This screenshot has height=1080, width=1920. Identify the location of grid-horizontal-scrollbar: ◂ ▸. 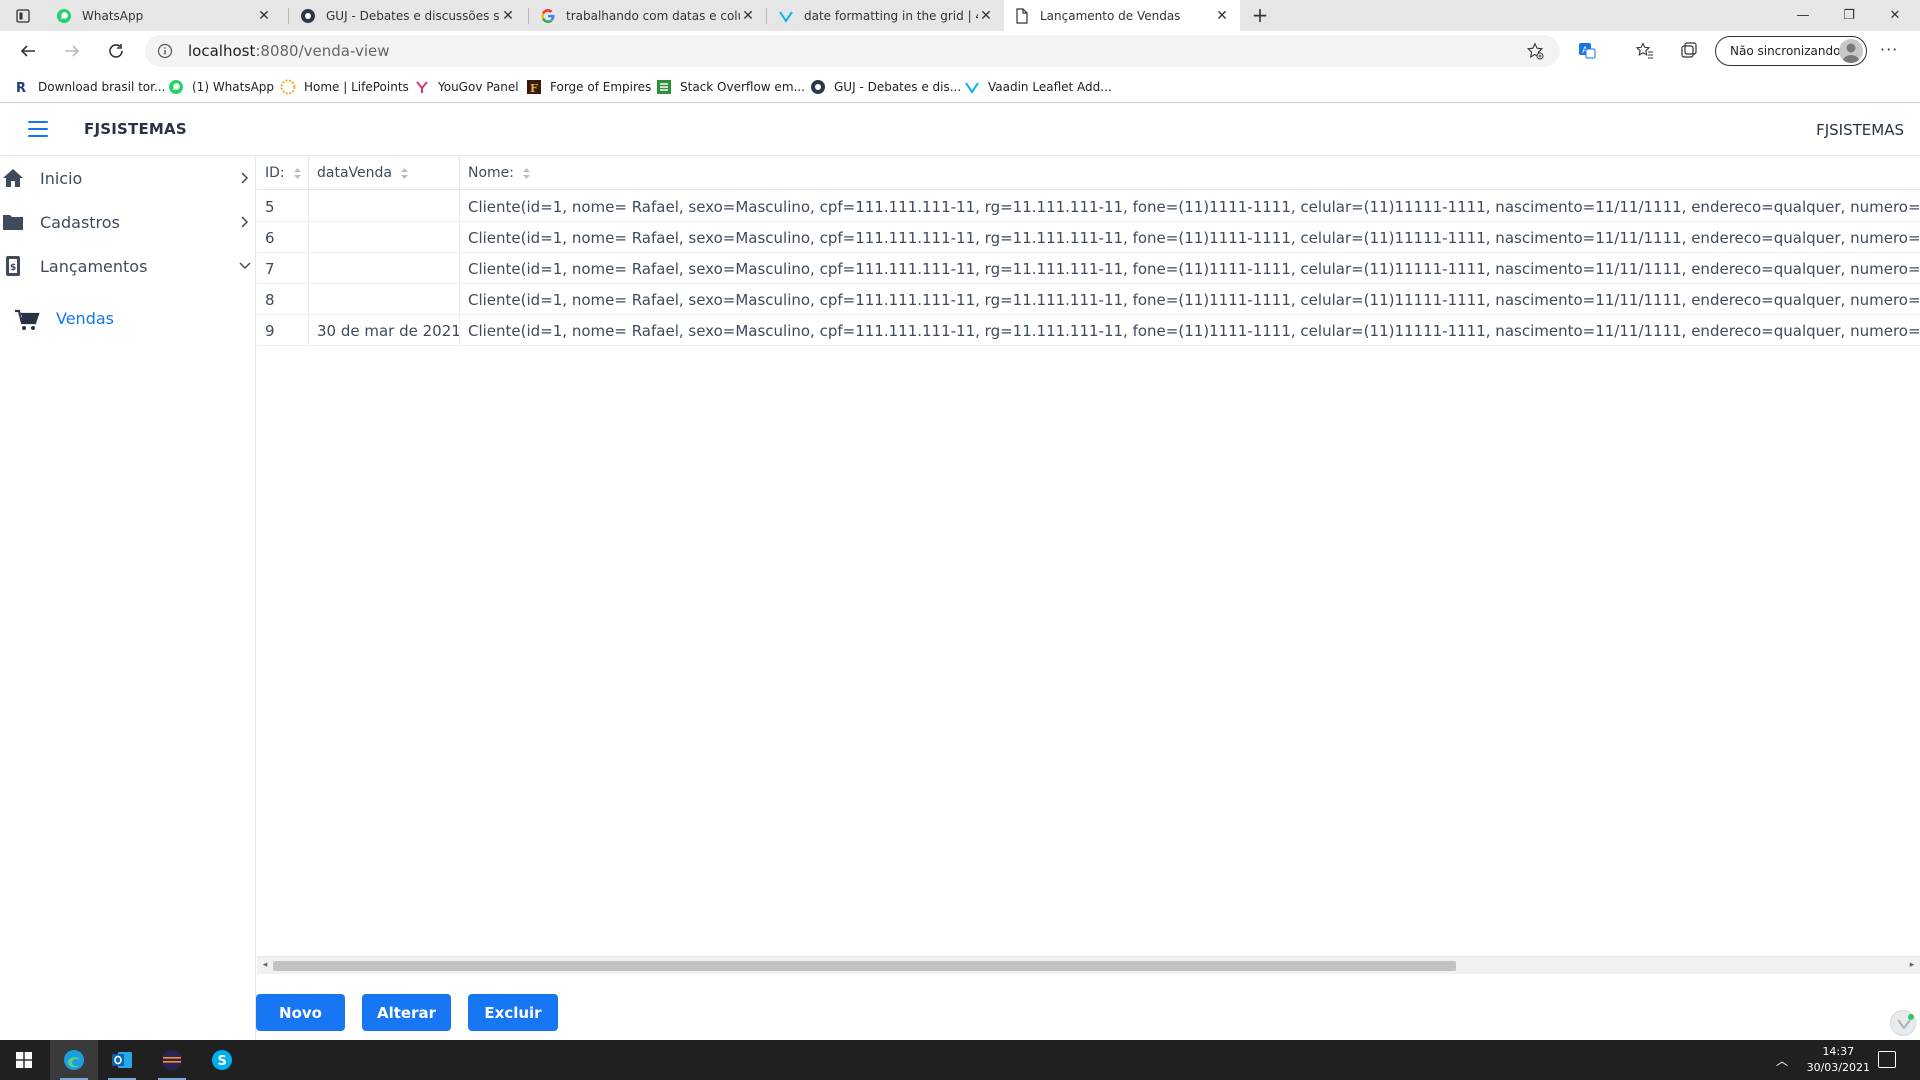
(1088, 965).